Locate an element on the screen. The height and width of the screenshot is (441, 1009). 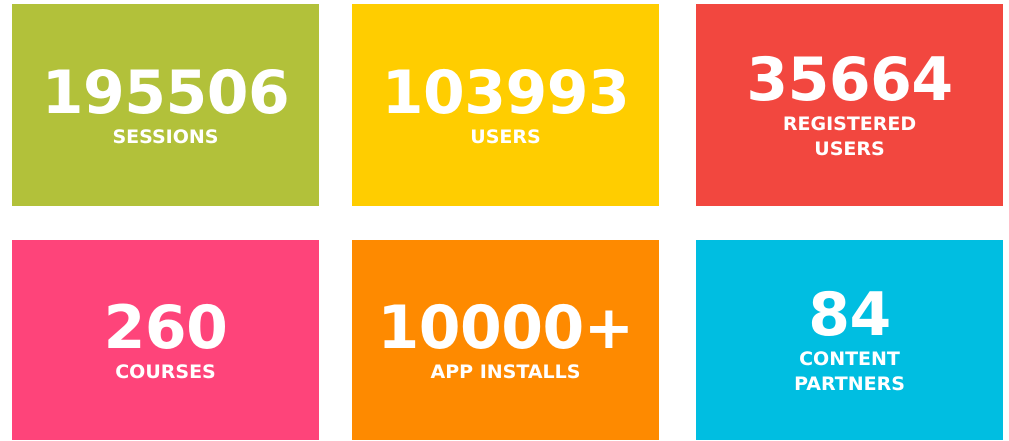
stat-tile-content-partners: 84 CONTENT PARTNERS is located at coordinates (849, 340).